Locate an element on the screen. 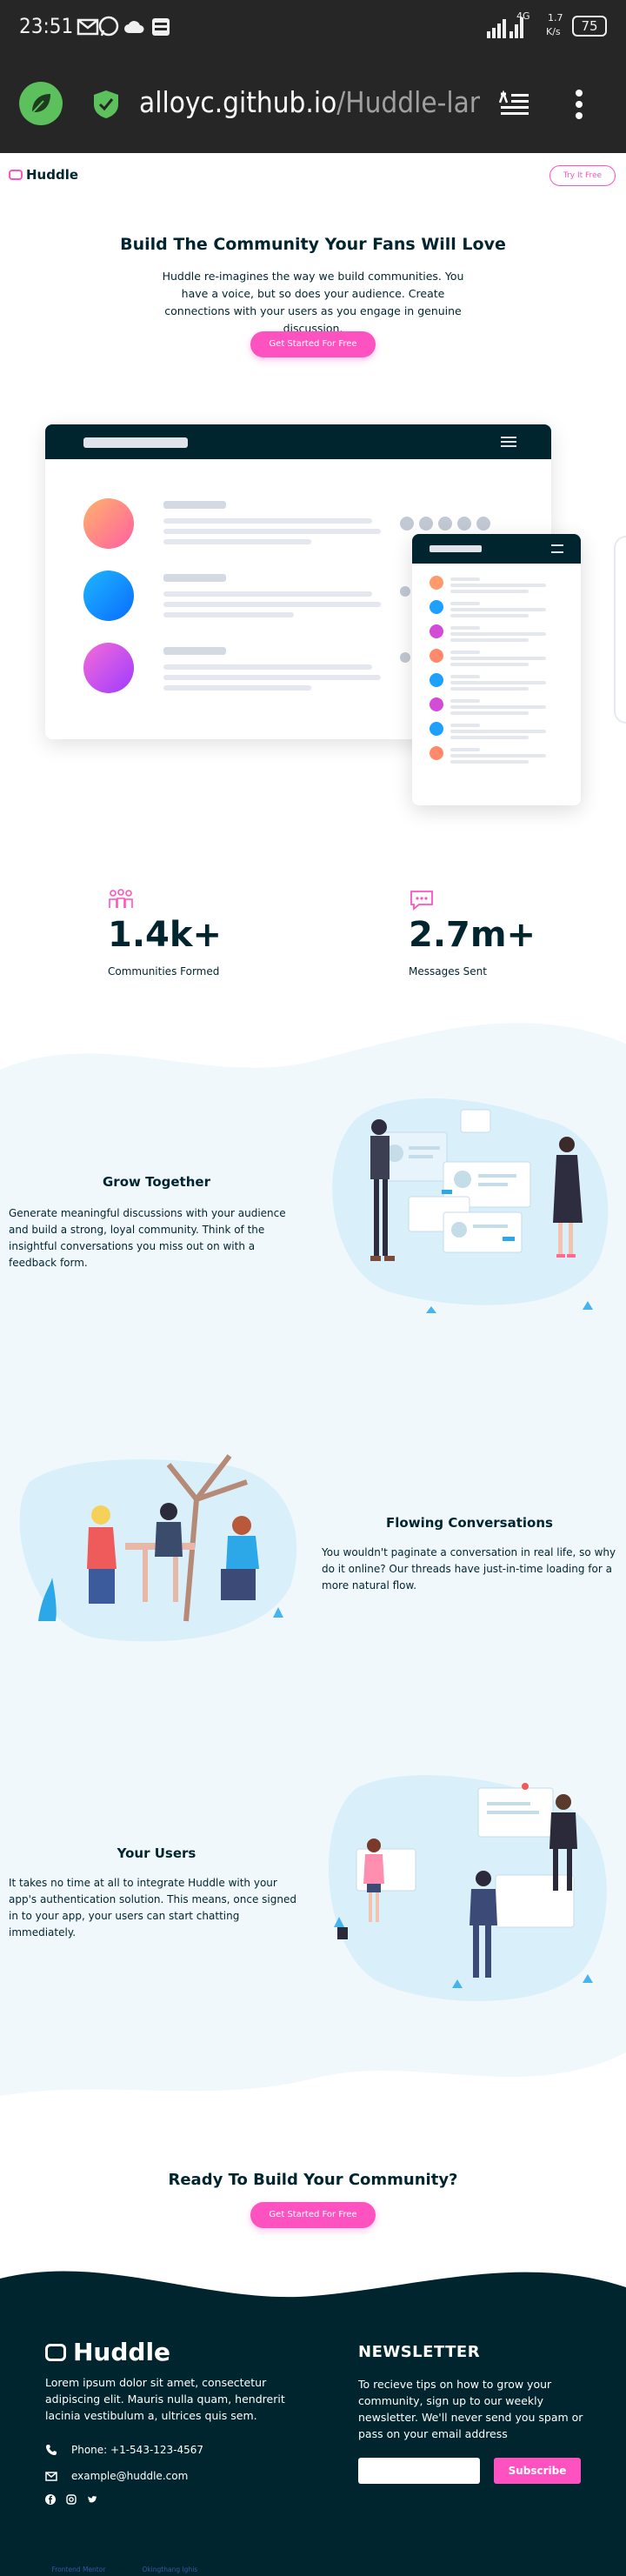 Image resolution: width=626 pixels, height=2576 pixels. footer-logo: Huddle is located at coordinates (107, 2352).